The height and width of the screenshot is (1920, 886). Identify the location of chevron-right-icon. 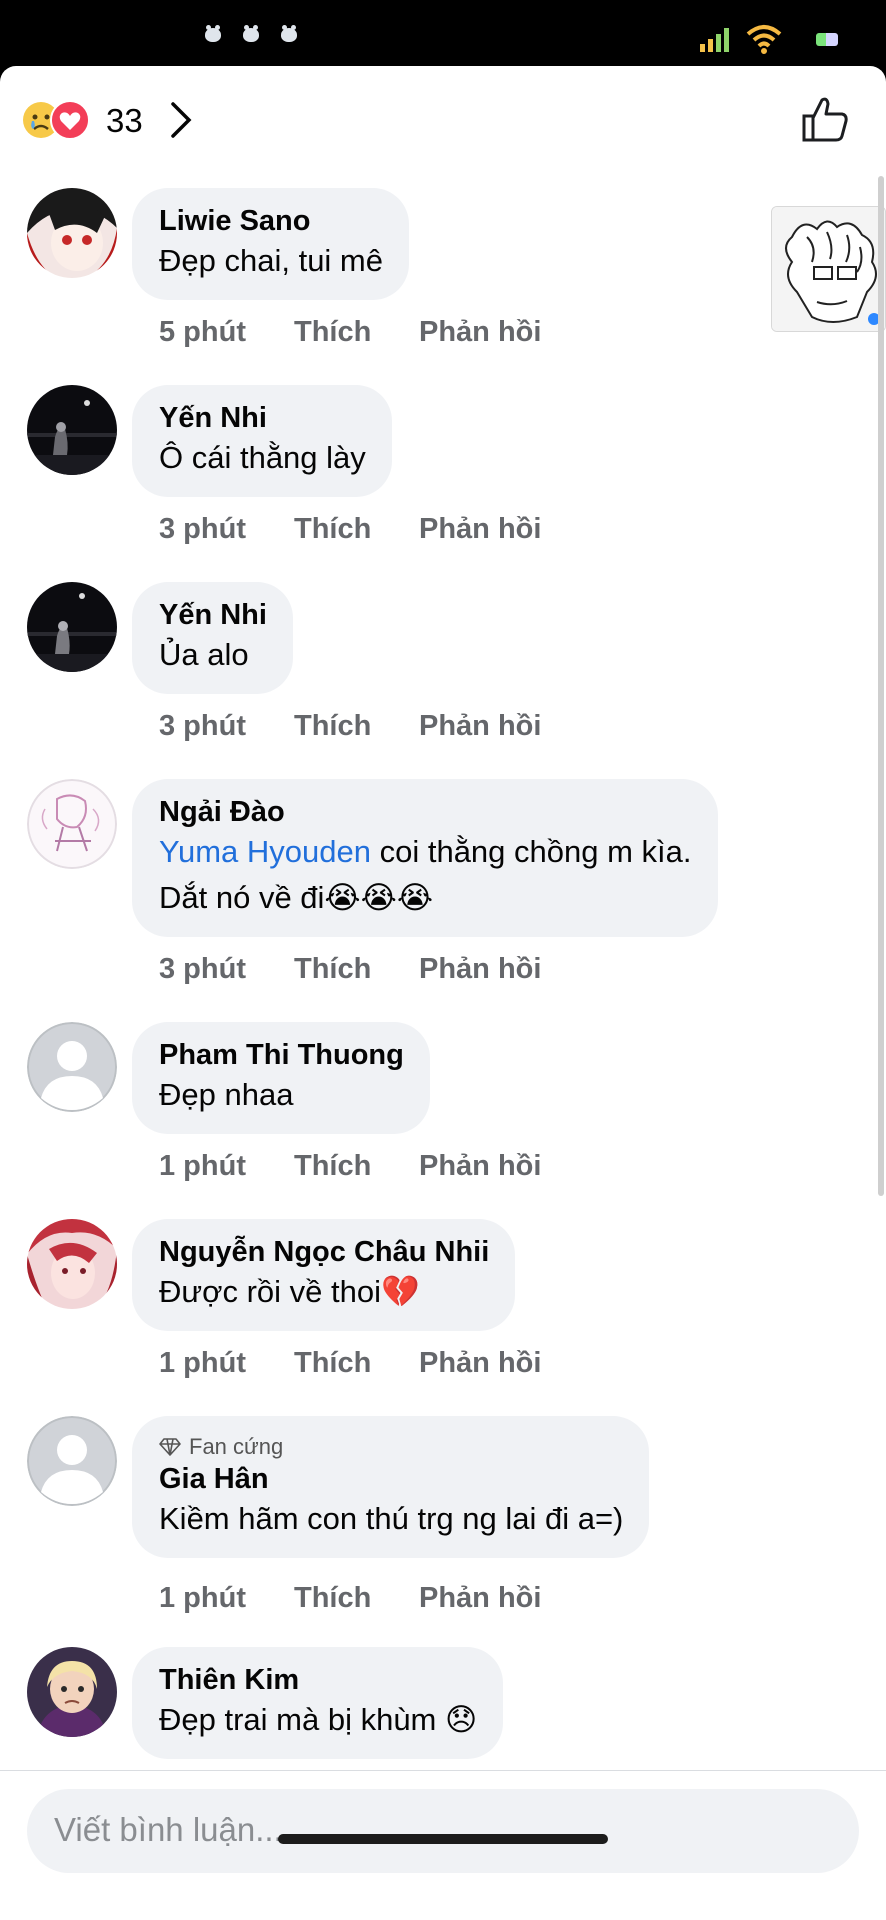
(181, 120).